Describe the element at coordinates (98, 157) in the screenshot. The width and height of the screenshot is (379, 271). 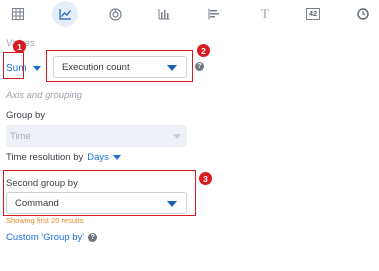
I see `time-resolution-value: Days` at that location.